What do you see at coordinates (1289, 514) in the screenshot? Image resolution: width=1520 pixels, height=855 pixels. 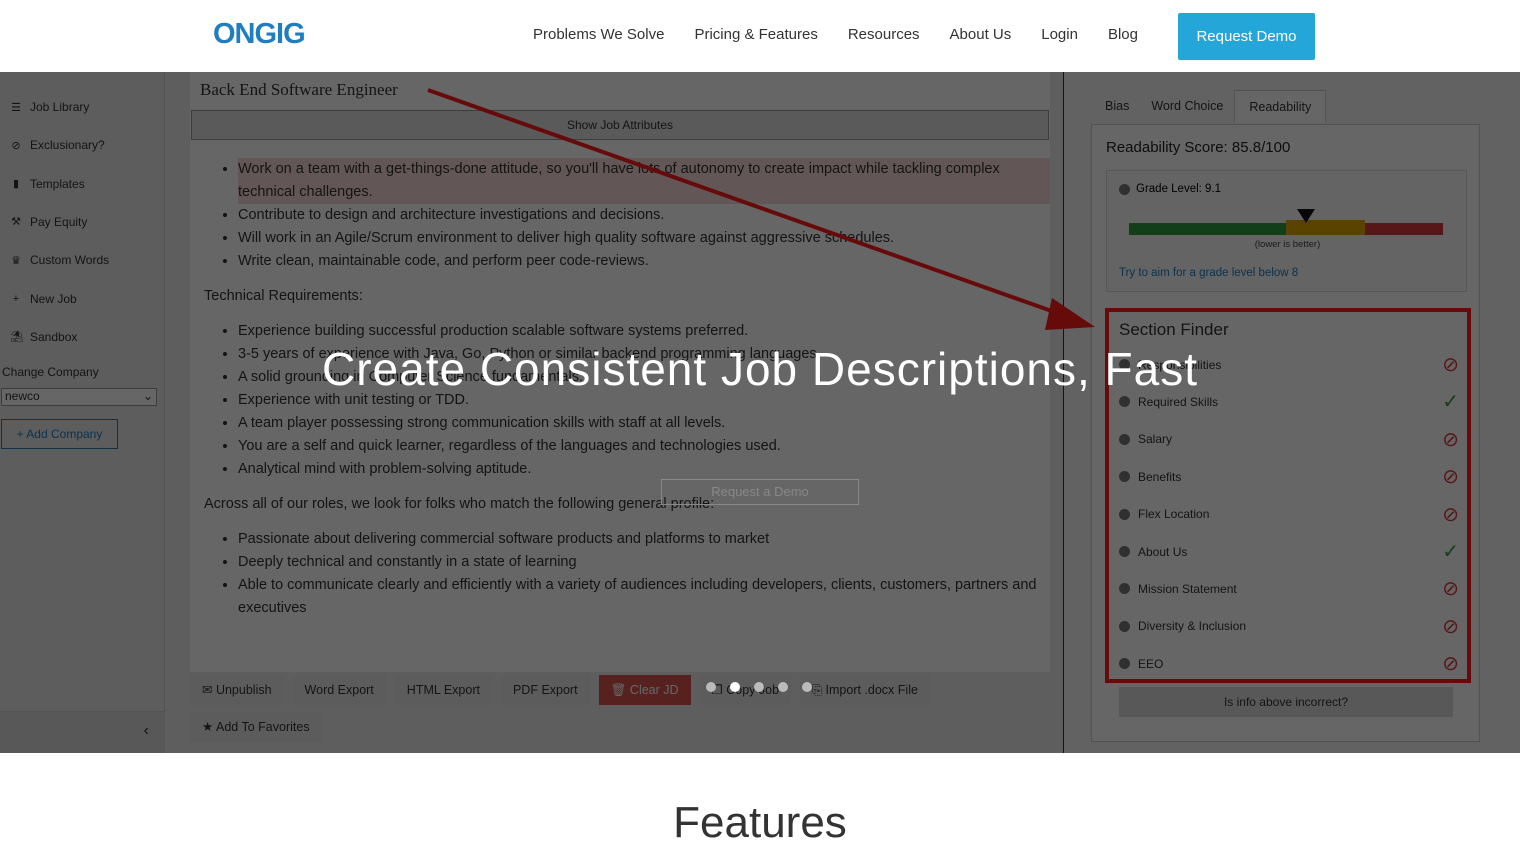 I see `section-row: Flex Location ⊘` at bounding box center [1289, 514].